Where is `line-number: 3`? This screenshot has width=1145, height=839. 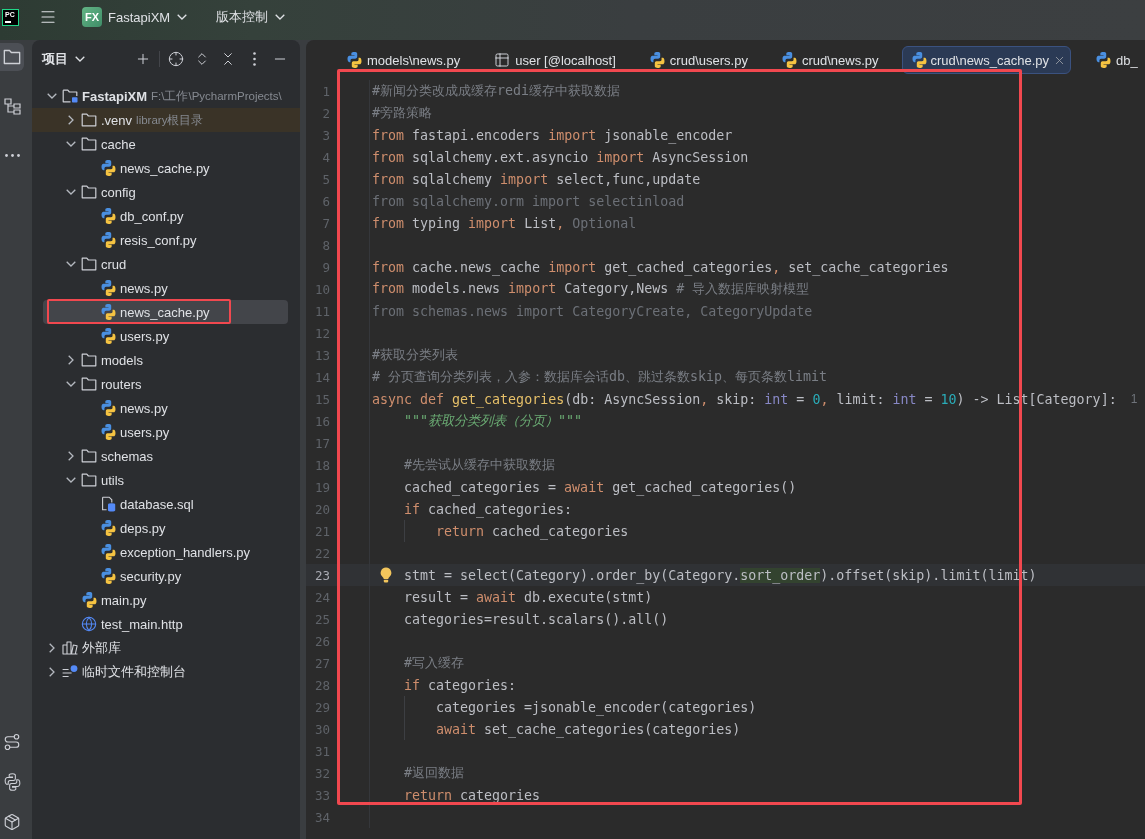 line-number: 3 is located at coordinates (325, 135).